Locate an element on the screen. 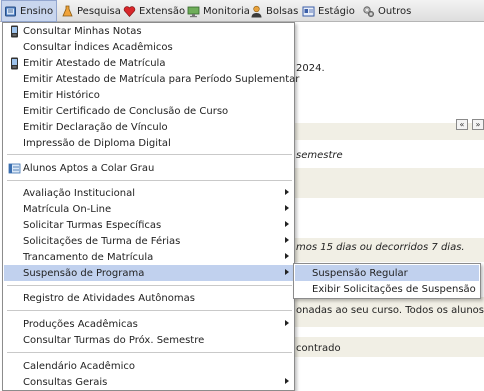 This screenshot has height=391, width=484. menu-item-label: Consultar Turmas do Próx. Semestre is located at coordinates (114, 340).